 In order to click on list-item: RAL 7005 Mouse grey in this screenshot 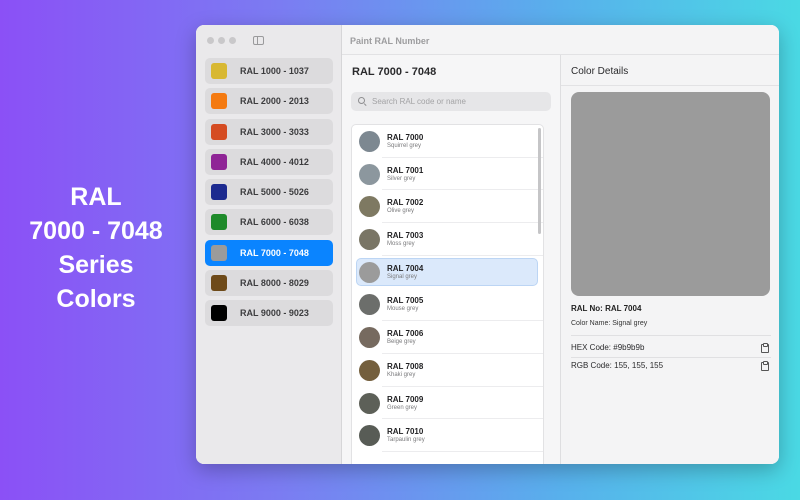, I will do `click(447, 305)`.